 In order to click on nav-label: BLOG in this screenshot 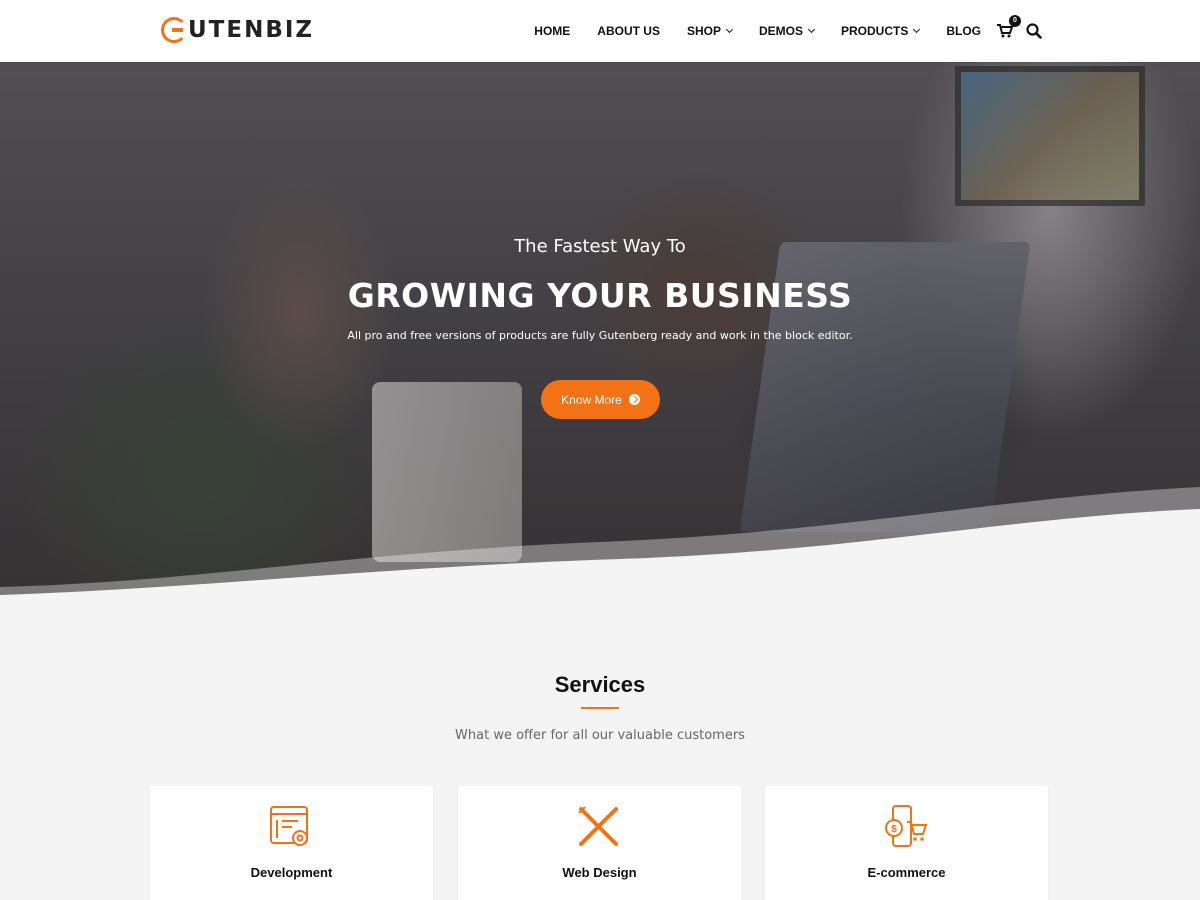, I will do `click(963, 31)`.